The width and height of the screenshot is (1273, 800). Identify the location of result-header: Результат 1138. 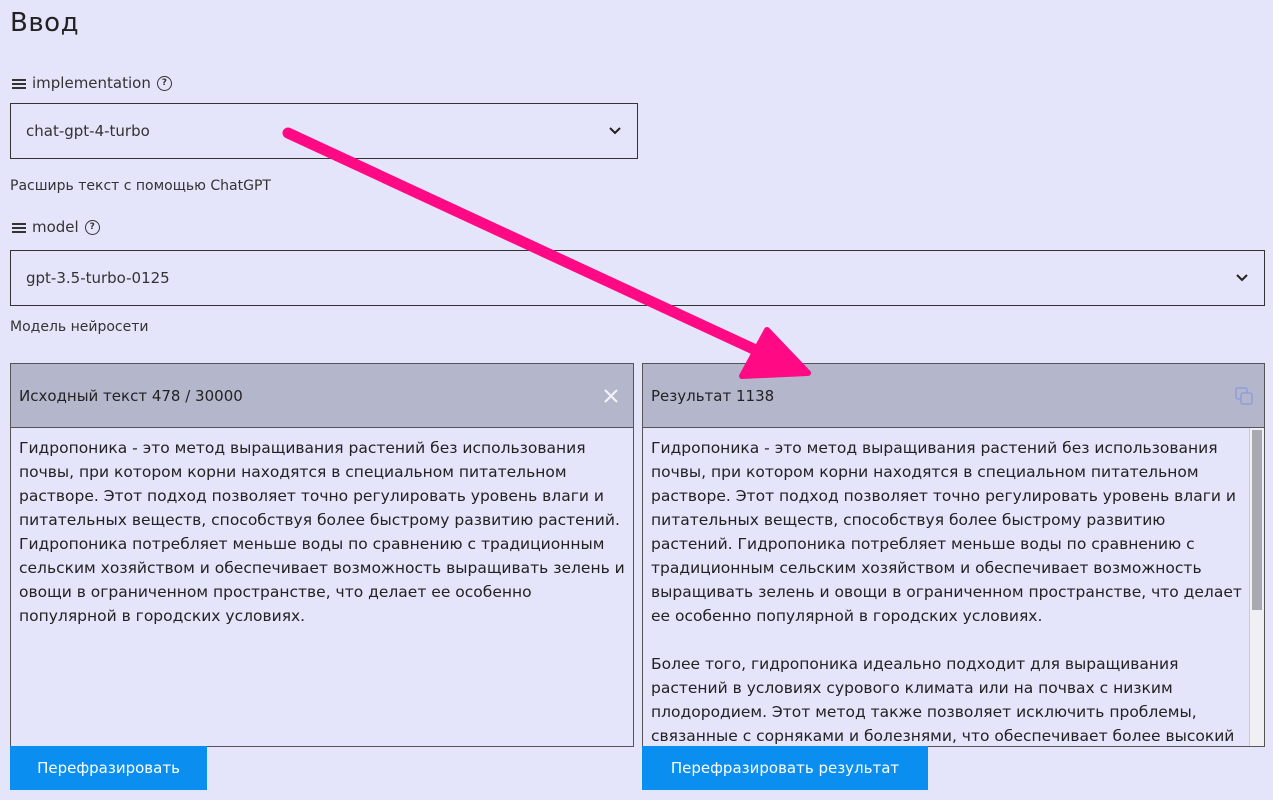
(953, 396).